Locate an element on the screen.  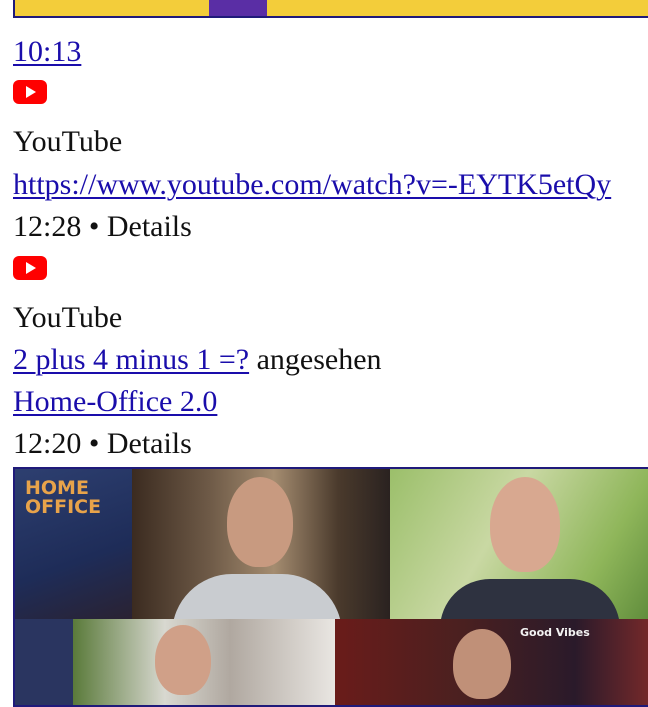
entry-time-details: 12:20 • Details is located at coordinates (102, 444).